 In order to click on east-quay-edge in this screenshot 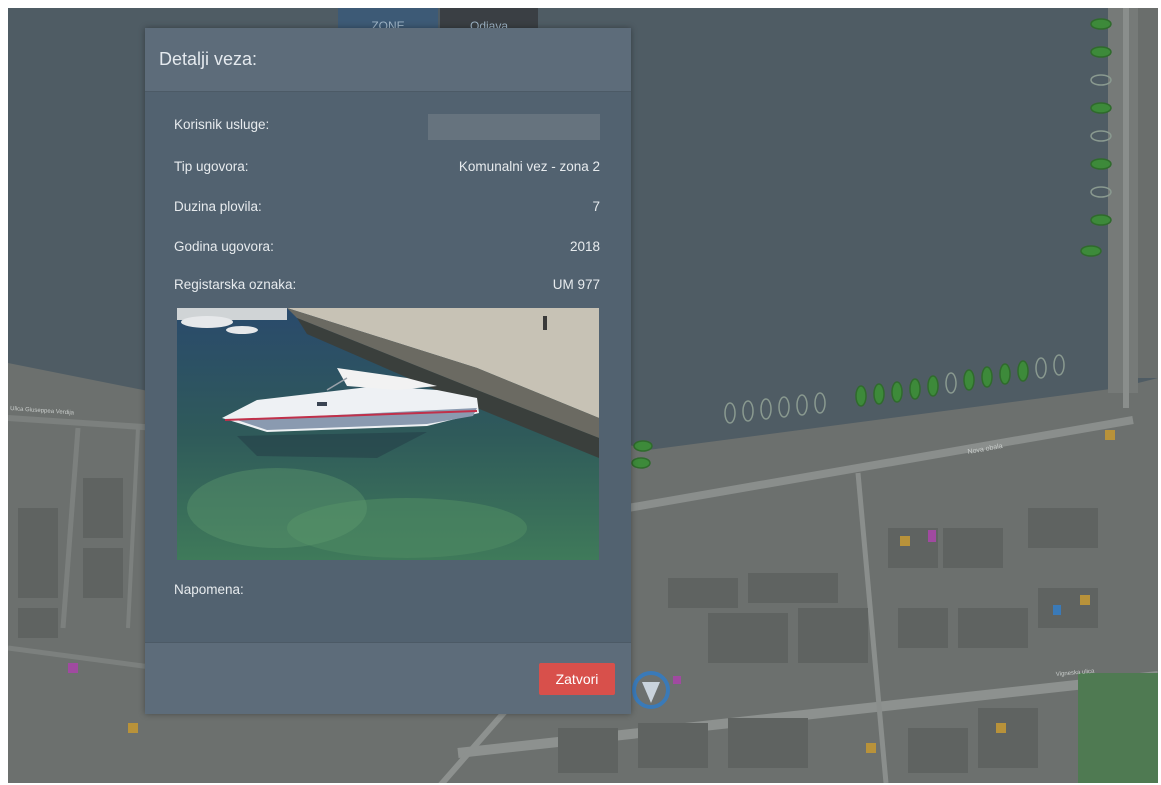, I will do `click(1148, 193)`.